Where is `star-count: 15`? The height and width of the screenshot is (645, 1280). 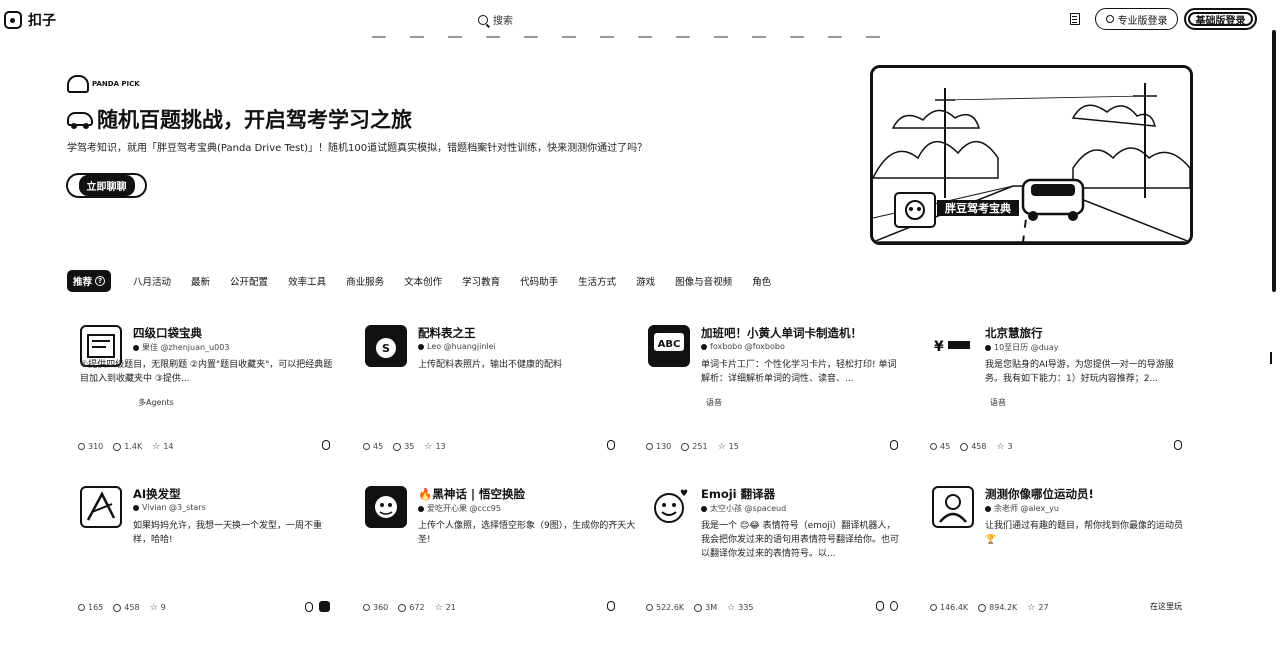 star-count: 15 is located at coordinates (733, 446).